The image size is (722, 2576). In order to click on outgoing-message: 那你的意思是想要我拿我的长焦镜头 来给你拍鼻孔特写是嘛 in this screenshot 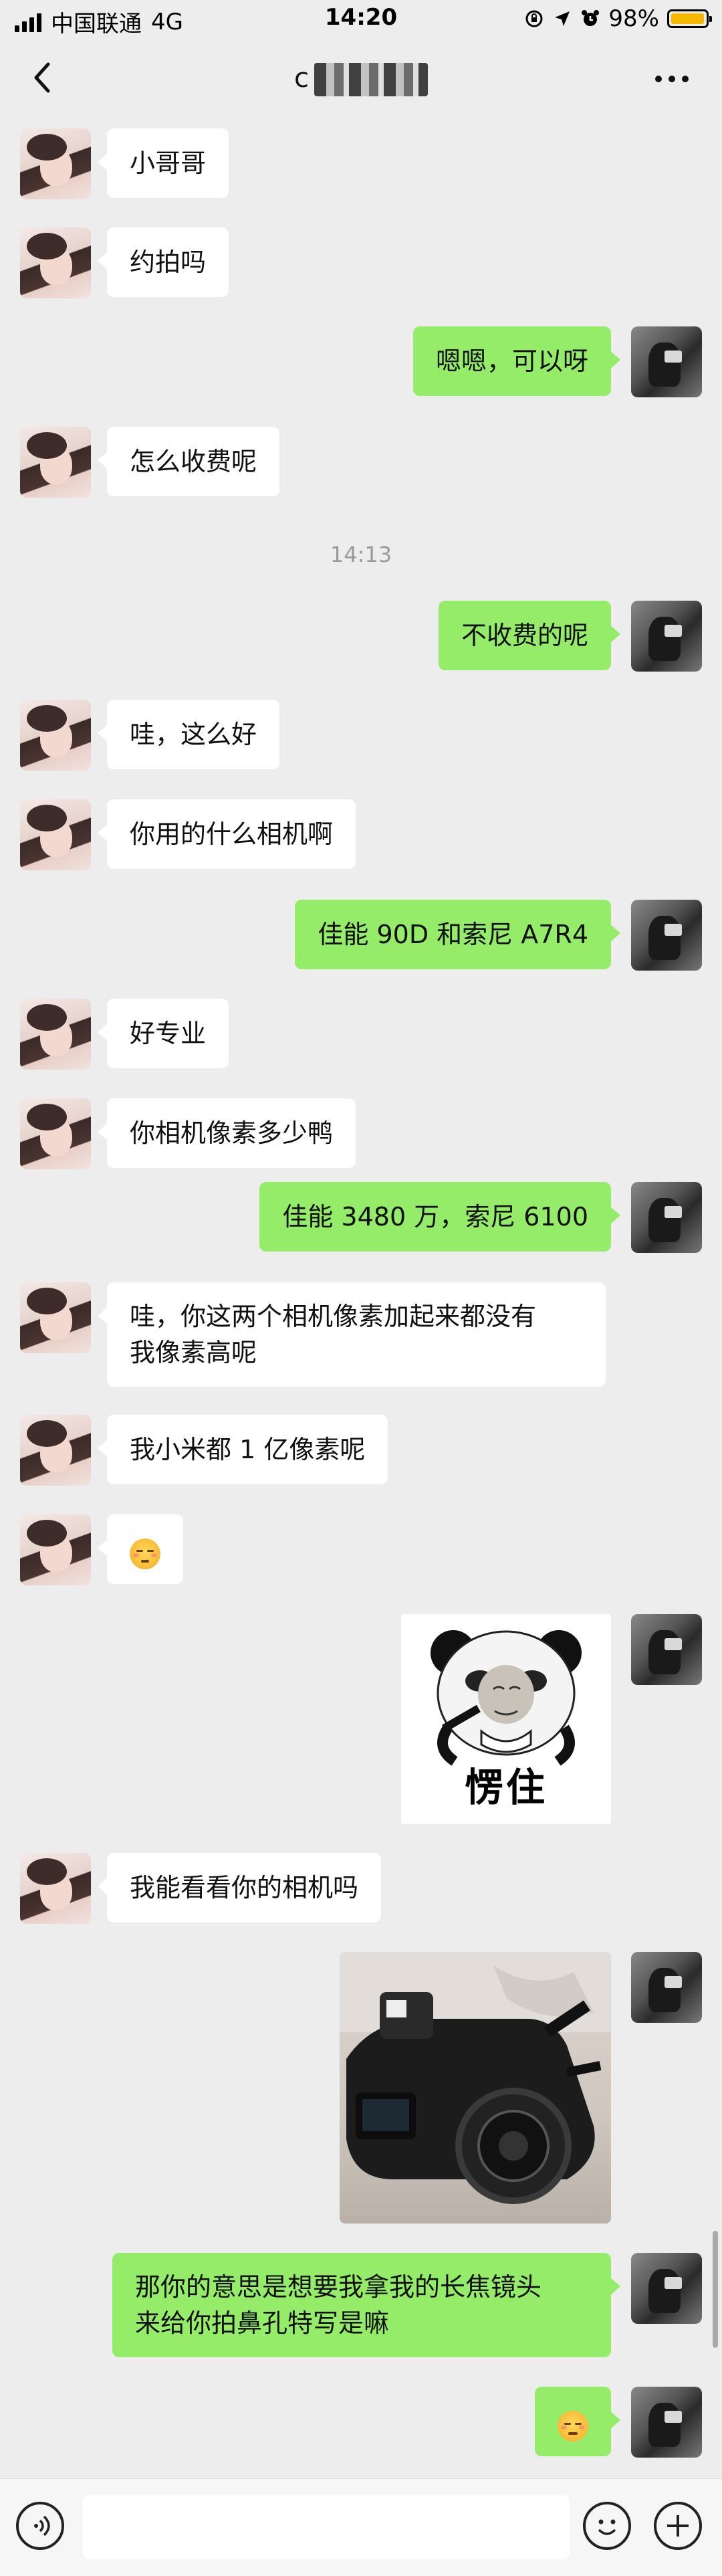, I will do `click(366, 2305)`.